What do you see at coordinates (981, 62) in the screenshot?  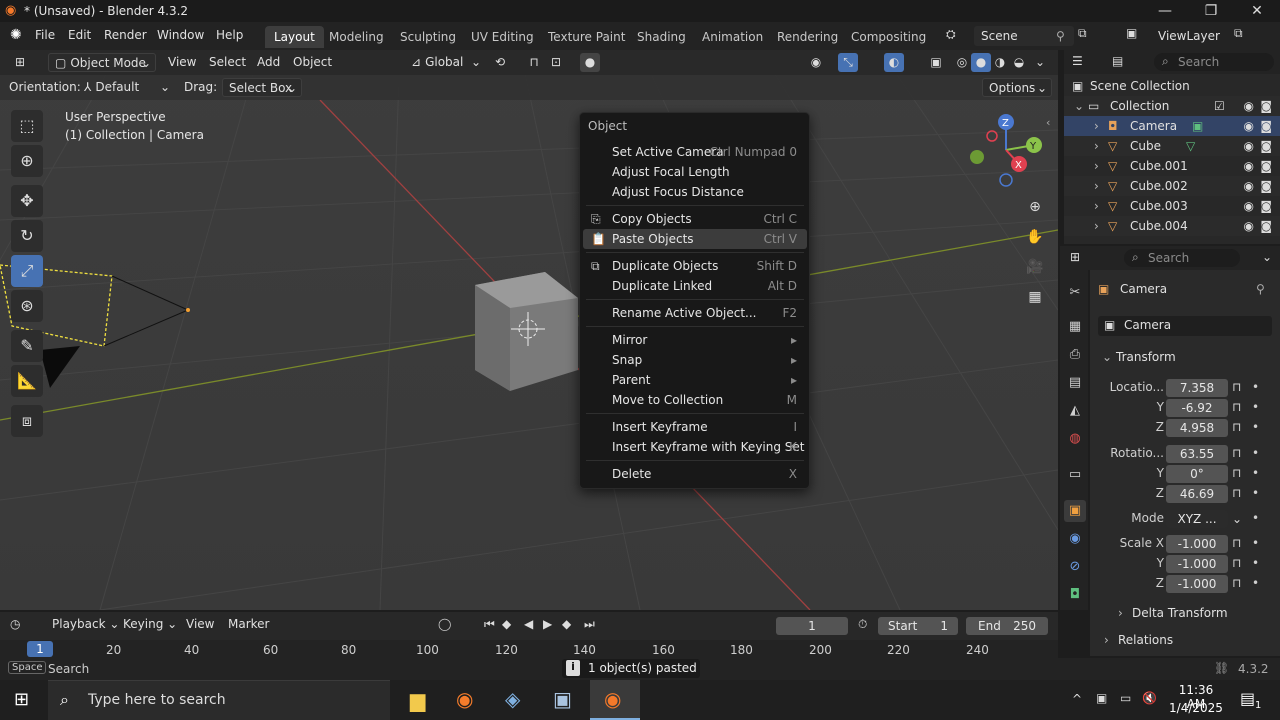 I see `solid-shading-icon: ●` at bounding box center [981, 62].